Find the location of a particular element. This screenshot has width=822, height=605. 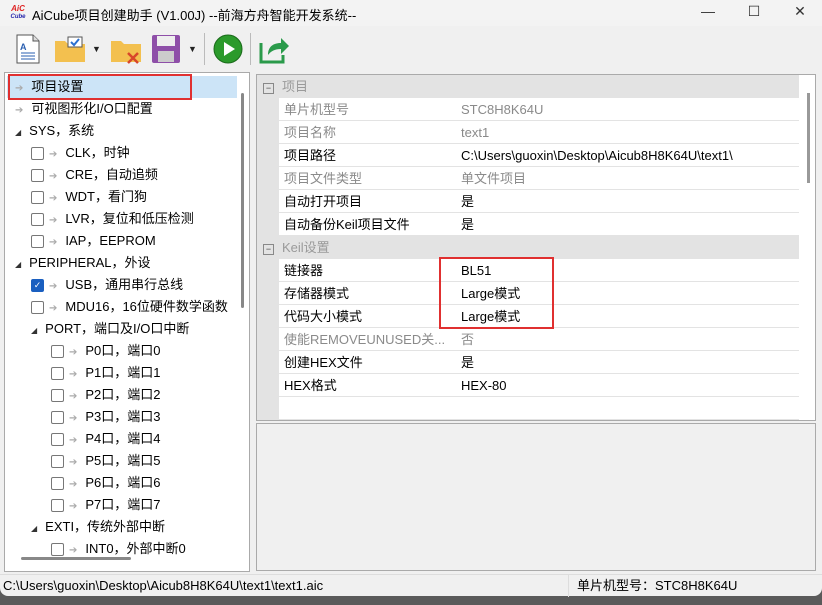

tree-item: ➔ LVR，复位和低压检测 is located at coordinates (112, 219).